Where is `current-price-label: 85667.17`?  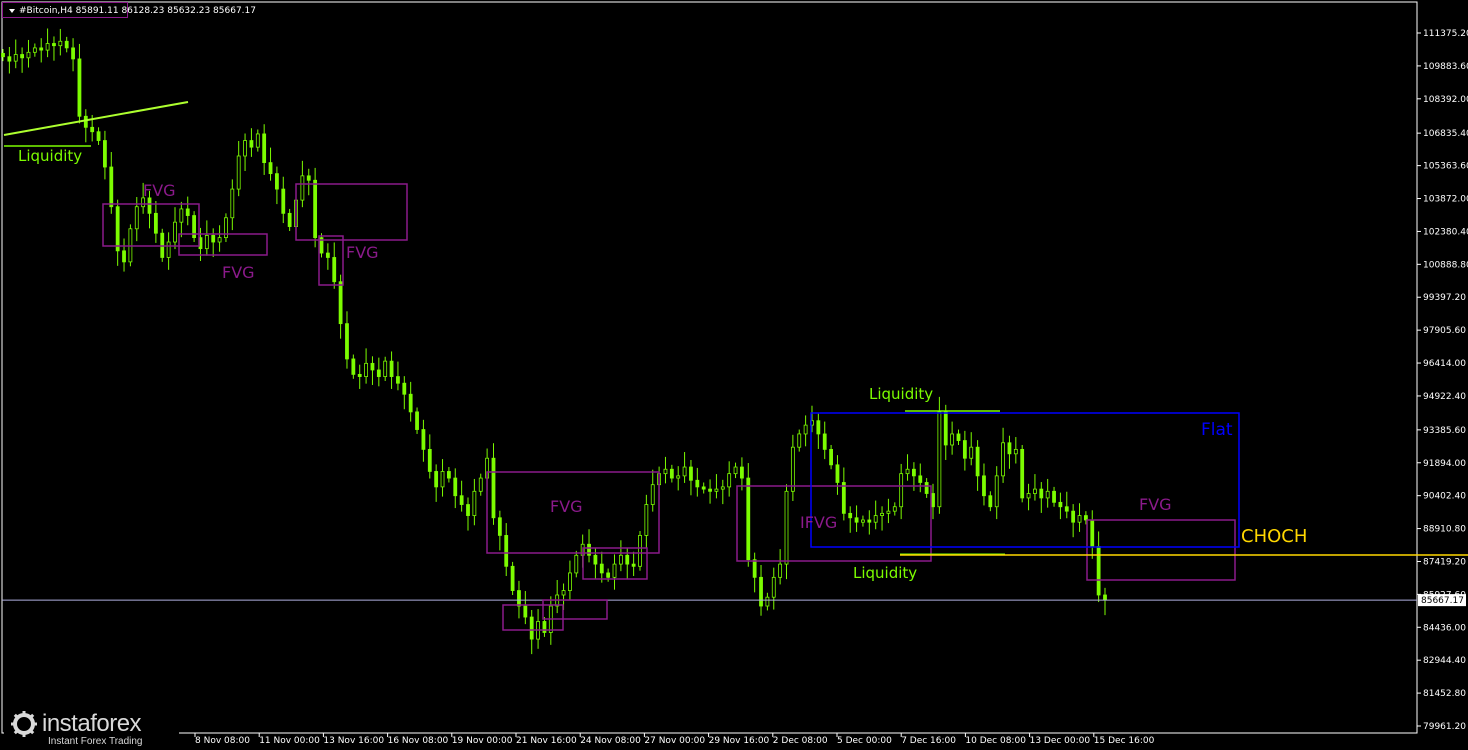 current-price-label: 85667.17 is located at coordinates (1442, 601).